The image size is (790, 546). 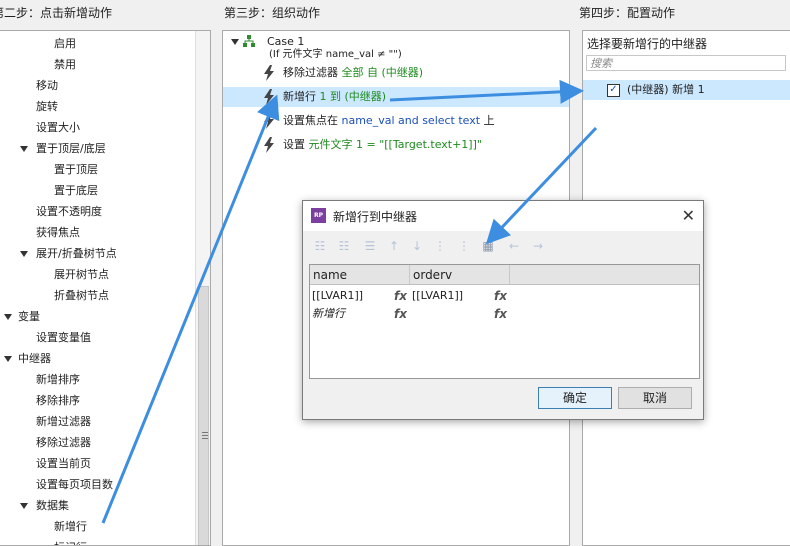 What do you see at coordinates (29, 317) in the screenshot?
I see `tree-item: 变量` at bounding box center [29, 317].